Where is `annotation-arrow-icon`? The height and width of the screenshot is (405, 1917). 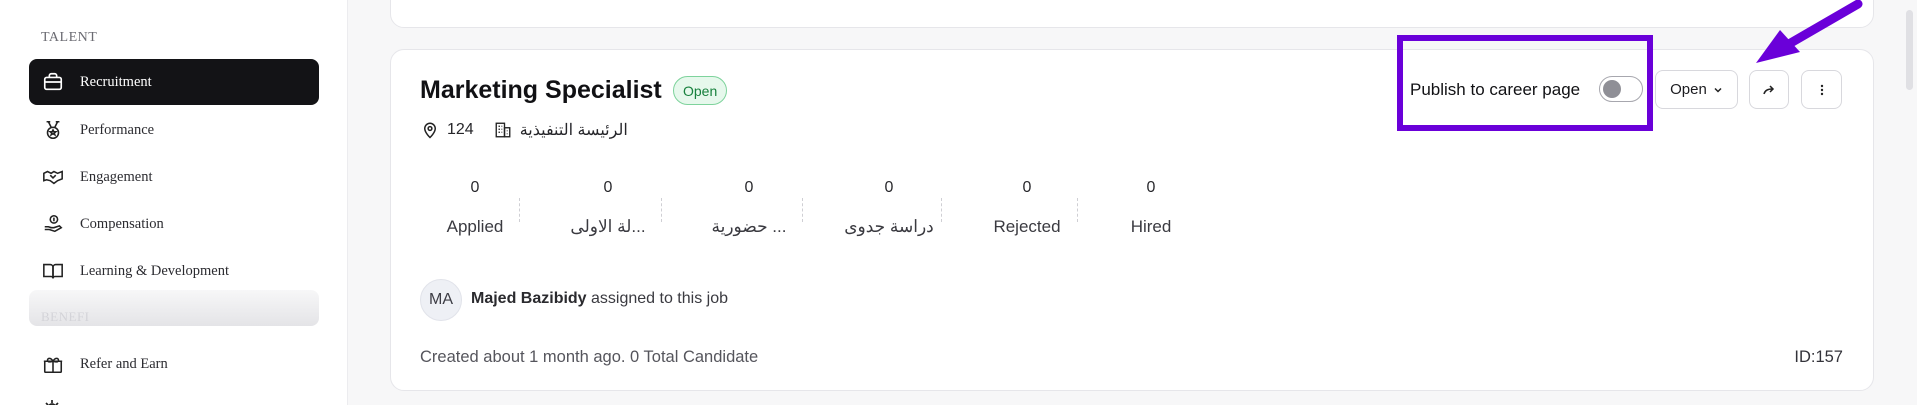
annotation-arrow-icon is located at coordinates (1809, 31).